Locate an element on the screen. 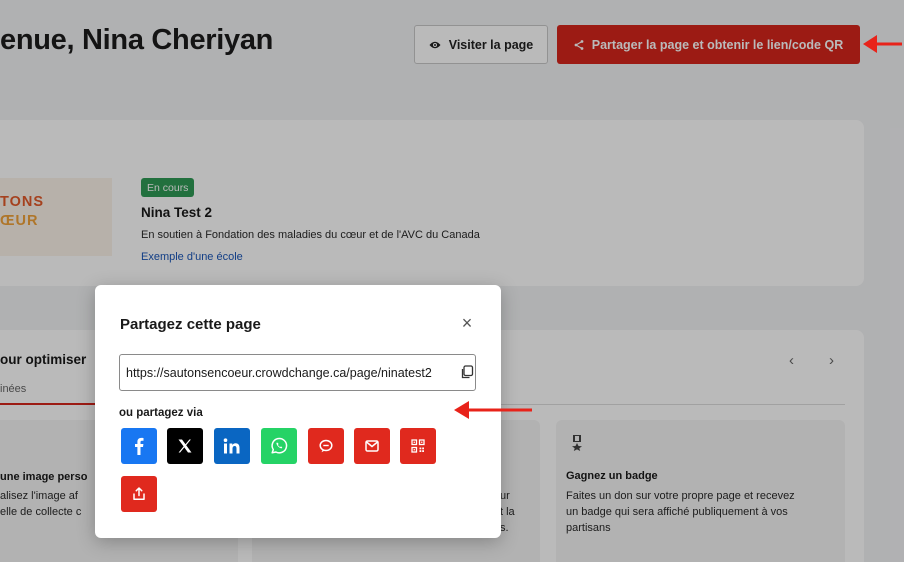 The height and width of the screenshot is (562, 904). whatsapp-share-button is located at coordinates (279, 446).